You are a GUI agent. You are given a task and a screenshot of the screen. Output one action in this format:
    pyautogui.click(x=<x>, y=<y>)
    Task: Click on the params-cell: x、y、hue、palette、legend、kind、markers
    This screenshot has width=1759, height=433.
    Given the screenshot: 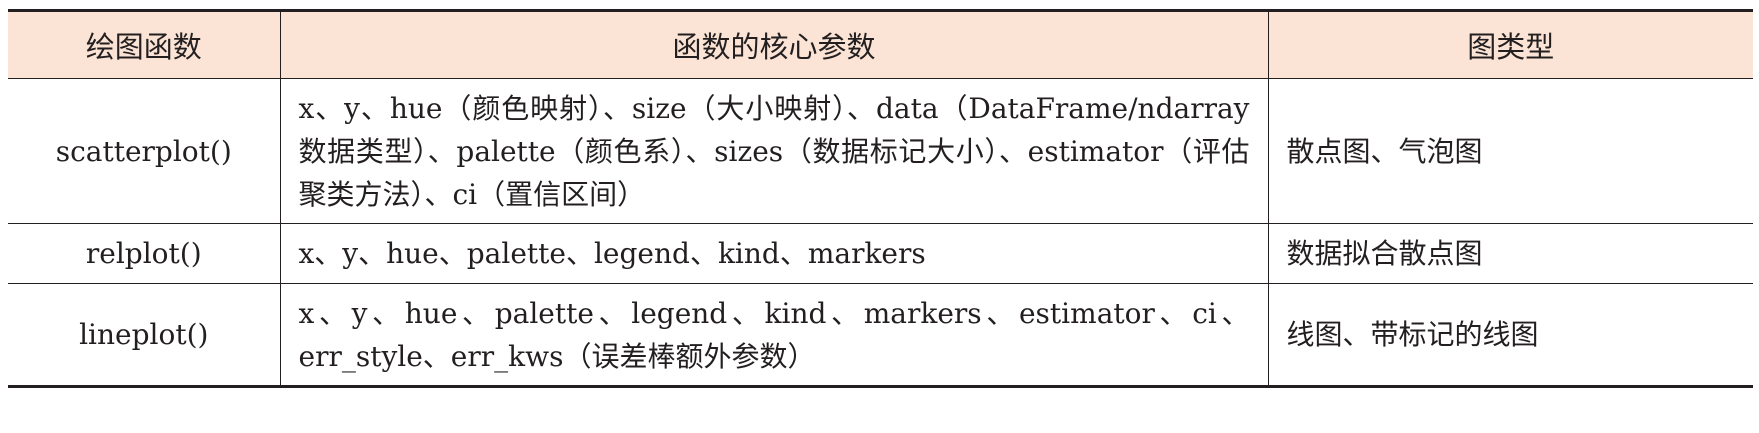 What is the action you would take?
    pyautogui.click(x=773, y=253)
    